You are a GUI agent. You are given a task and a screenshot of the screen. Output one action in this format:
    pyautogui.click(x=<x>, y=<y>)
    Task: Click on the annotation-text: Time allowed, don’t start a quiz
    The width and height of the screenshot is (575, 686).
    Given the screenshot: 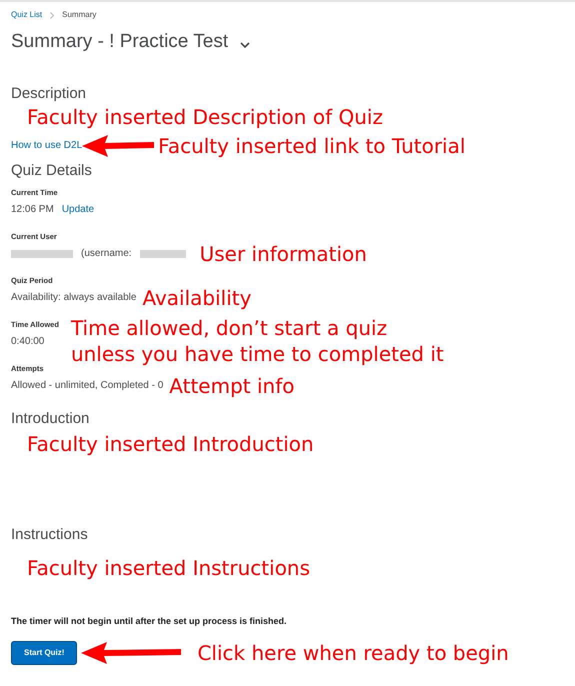 What is the action you would take?
    pyautogui.click(x=229, y=327)
    